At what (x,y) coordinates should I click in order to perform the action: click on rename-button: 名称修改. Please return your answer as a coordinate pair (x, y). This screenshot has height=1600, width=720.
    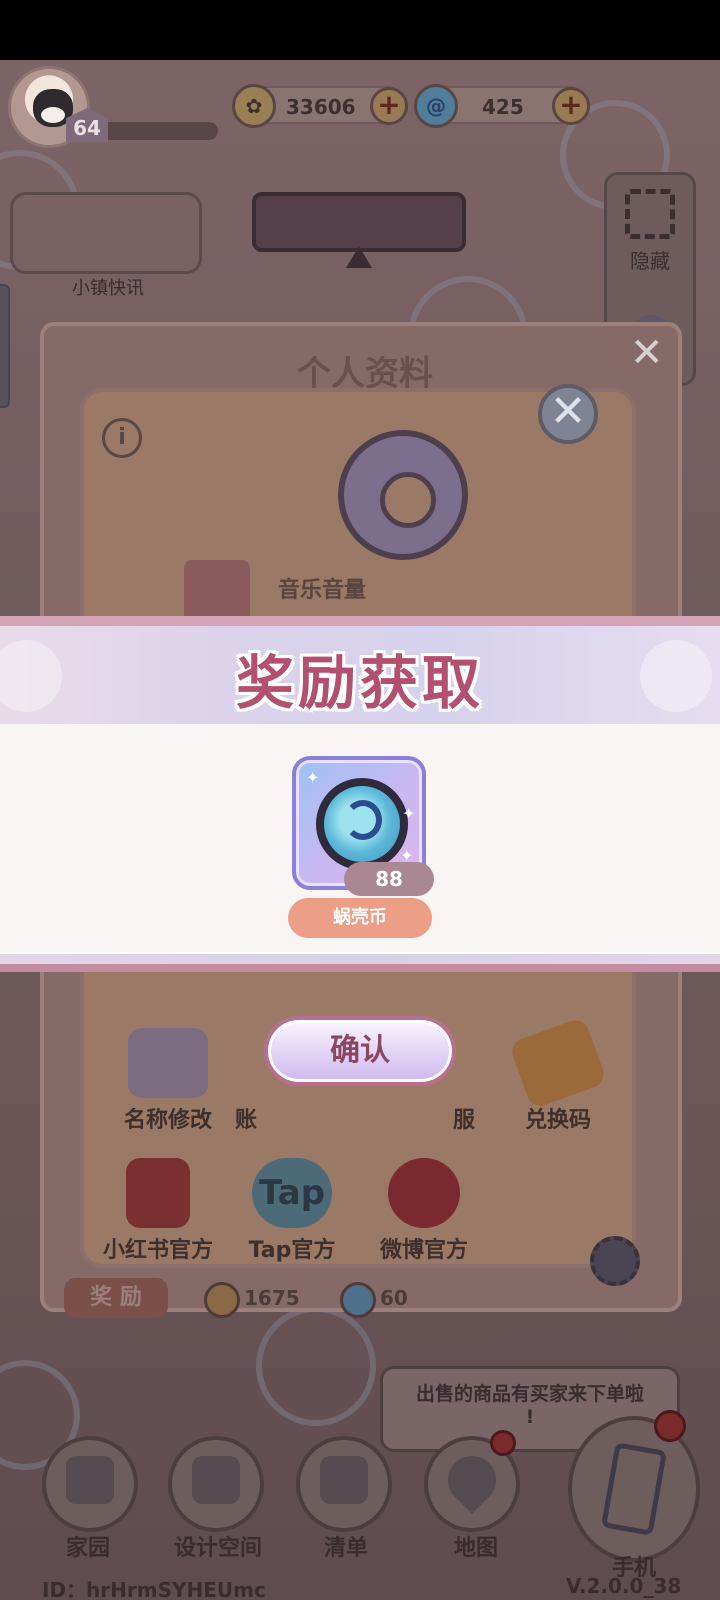
    Looking at the image, I should click on (168, 1081).